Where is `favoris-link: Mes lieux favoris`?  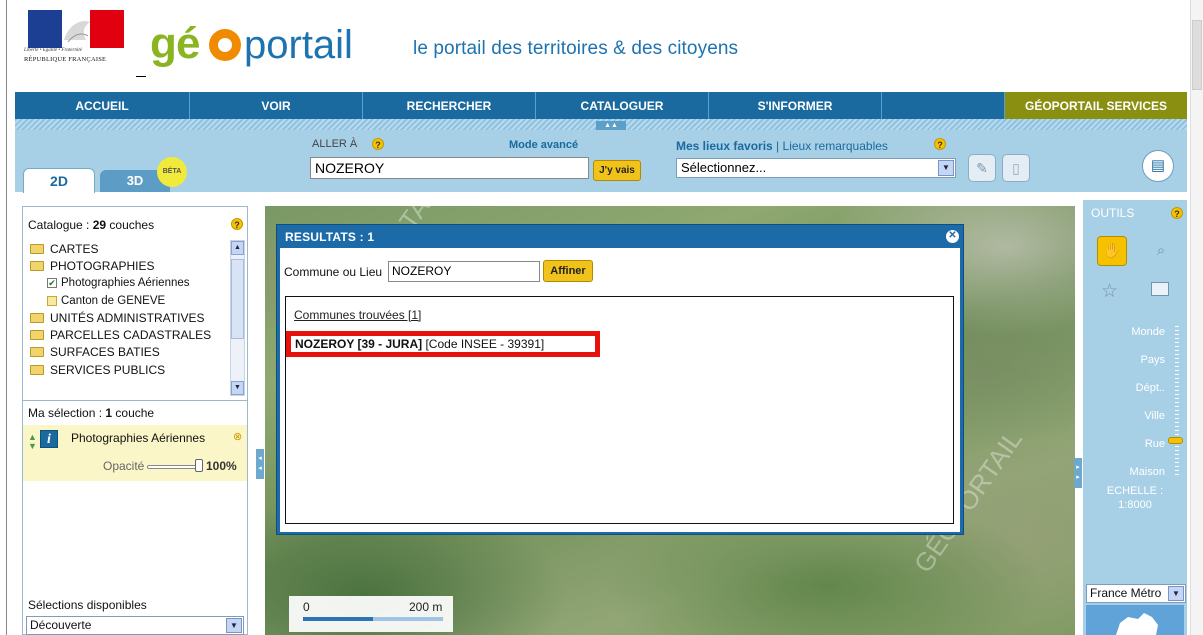
favoris-link: Mes lieux favoris is located at coordinates (724, 146).